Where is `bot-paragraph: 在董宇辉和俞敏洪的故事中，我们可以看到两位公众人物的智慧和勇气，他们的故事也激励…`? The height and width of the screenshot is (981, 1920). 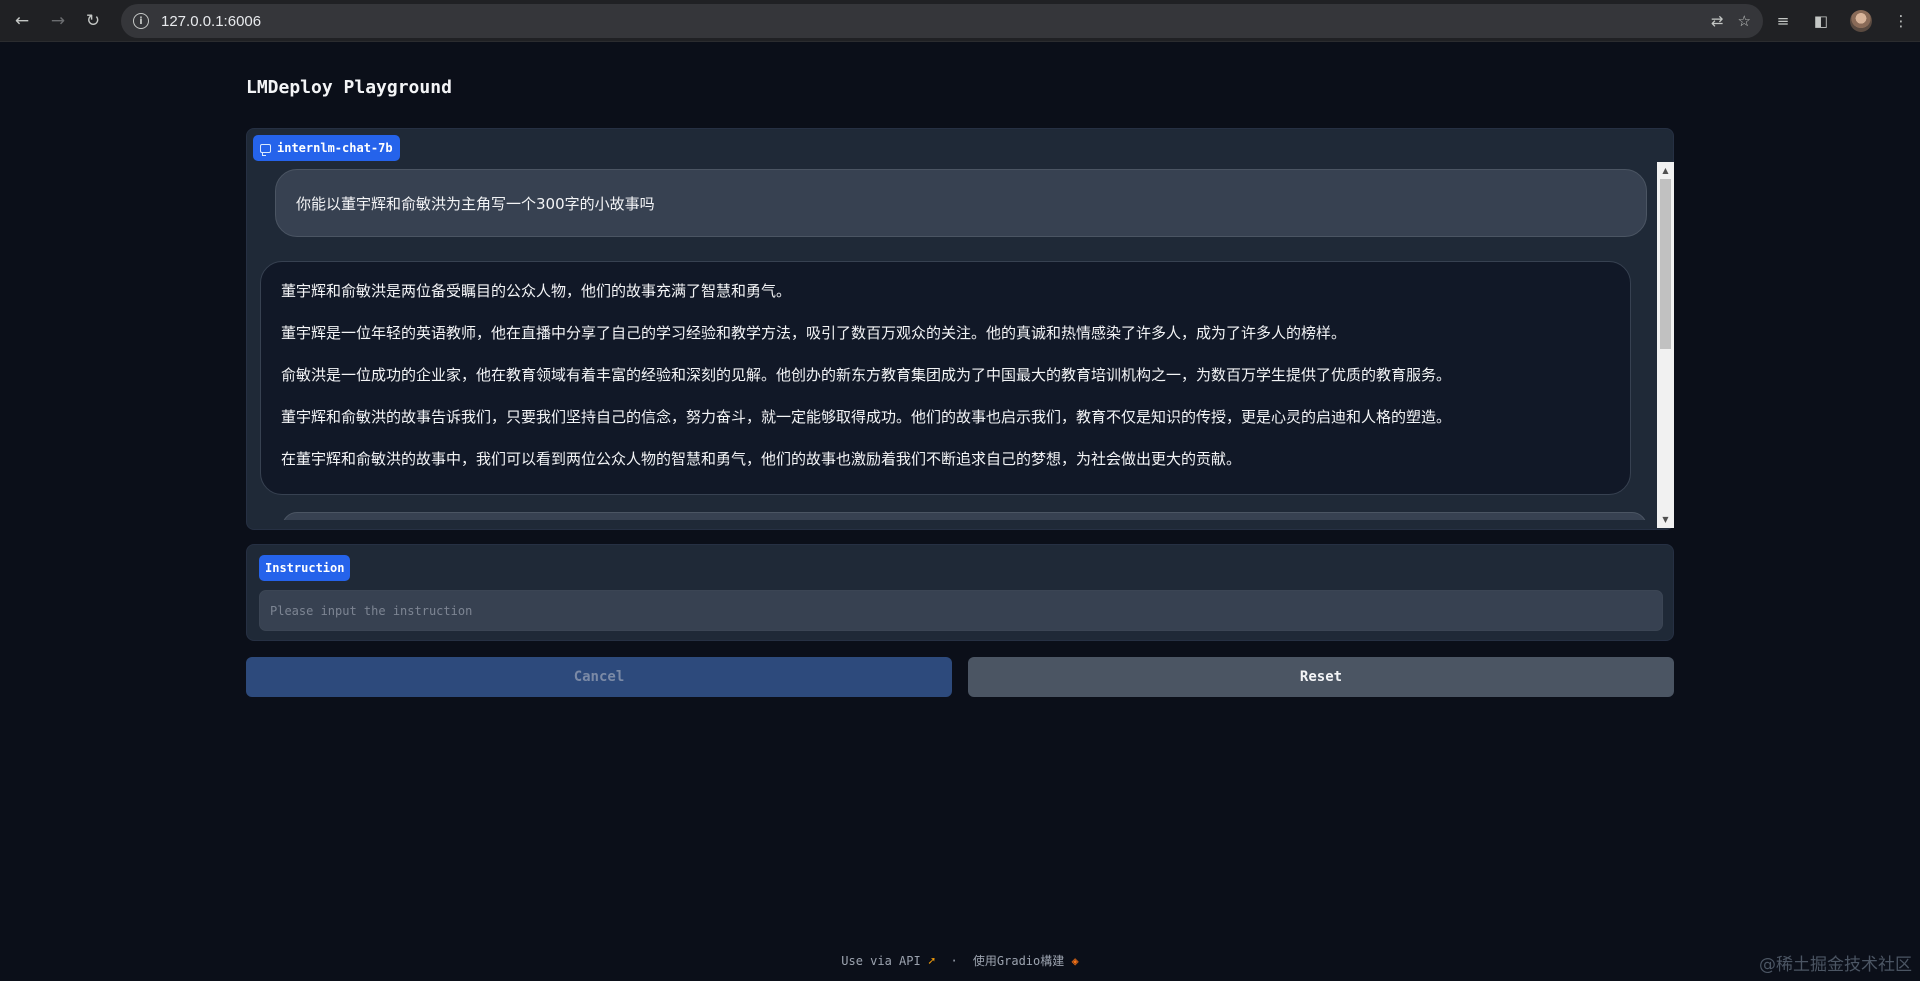 bot-paragraph: 在董宇辉和俞敏洪的故事中，我们可以看到两位公众人物的智慧和勇气，他们的故事也激励… is located at coordinates (761, 459).